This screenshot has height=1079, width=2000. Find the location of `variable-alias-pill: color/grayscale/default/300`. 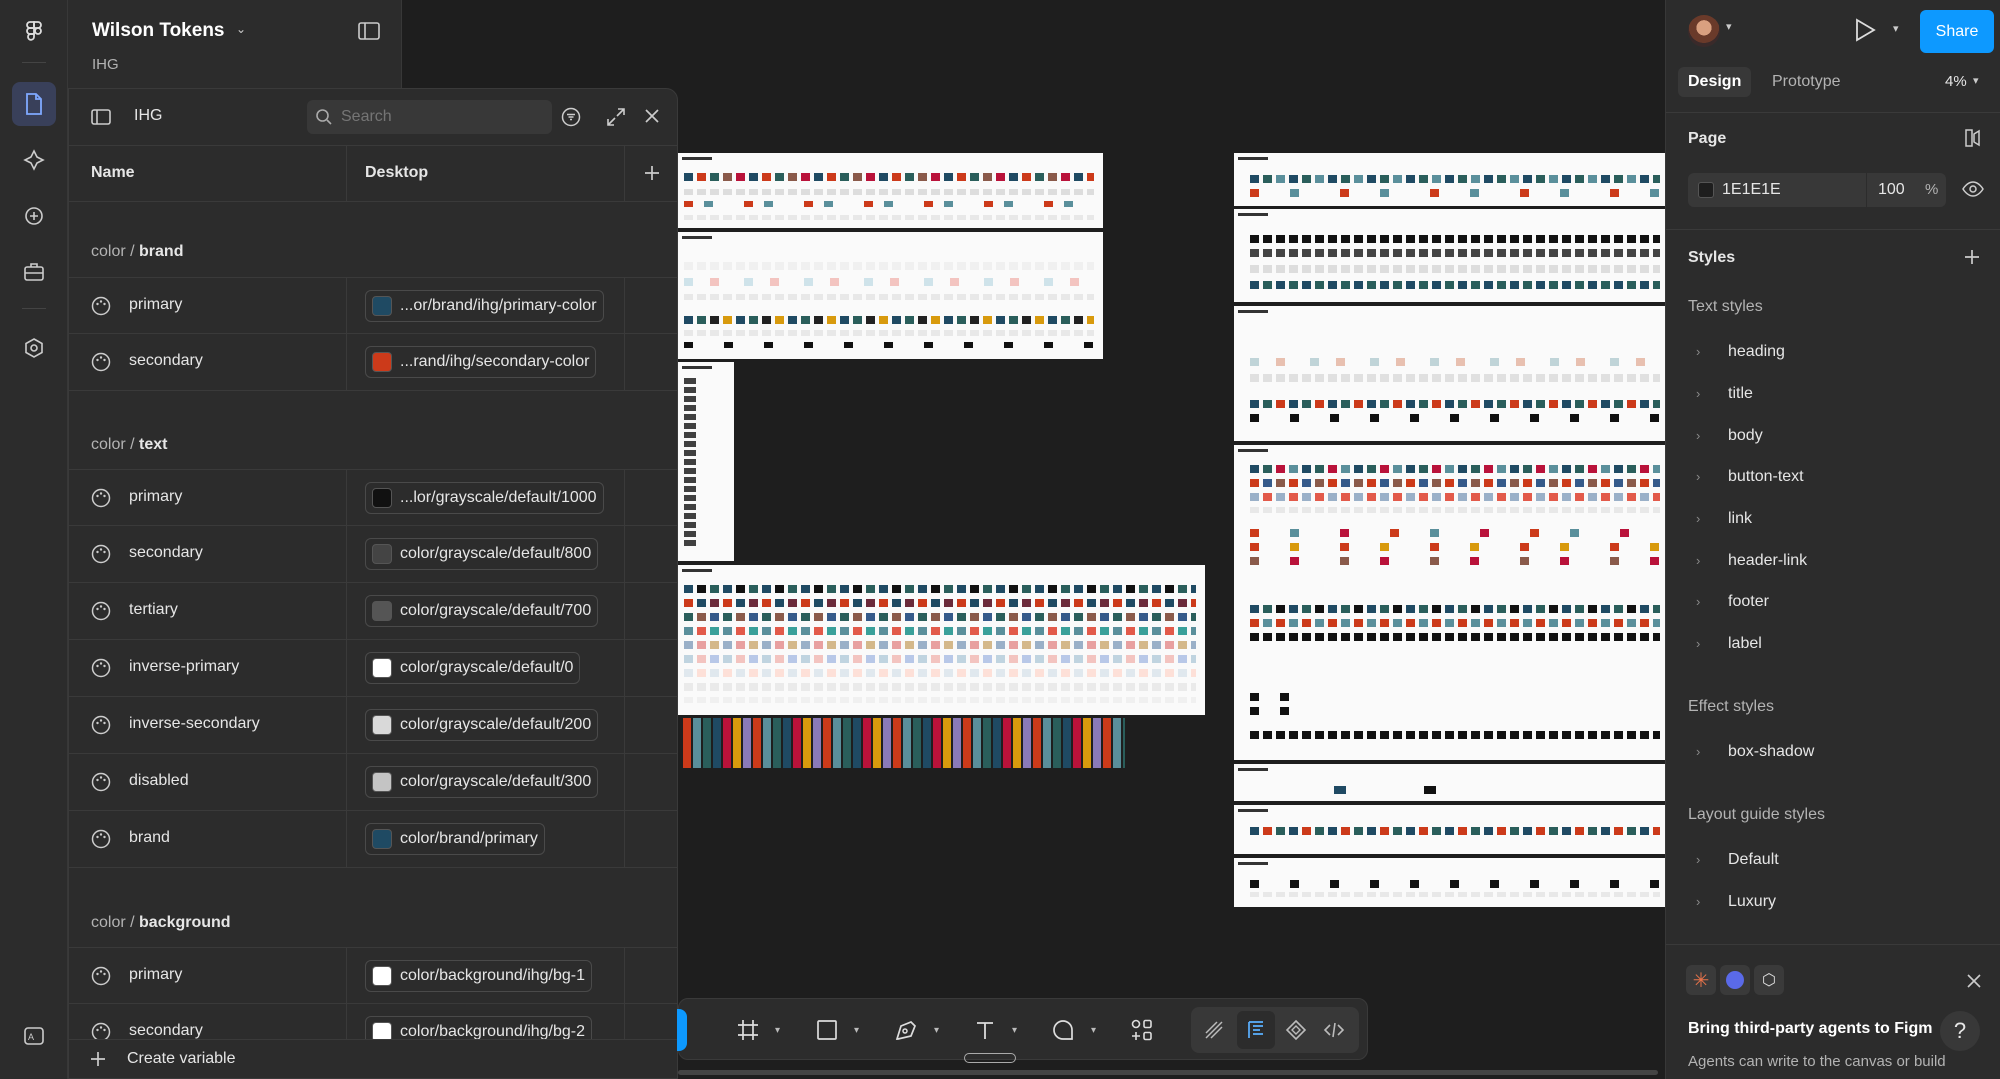

variable-alias-pill: color/grayscale/default/300 is located at coordinates (482, 782).